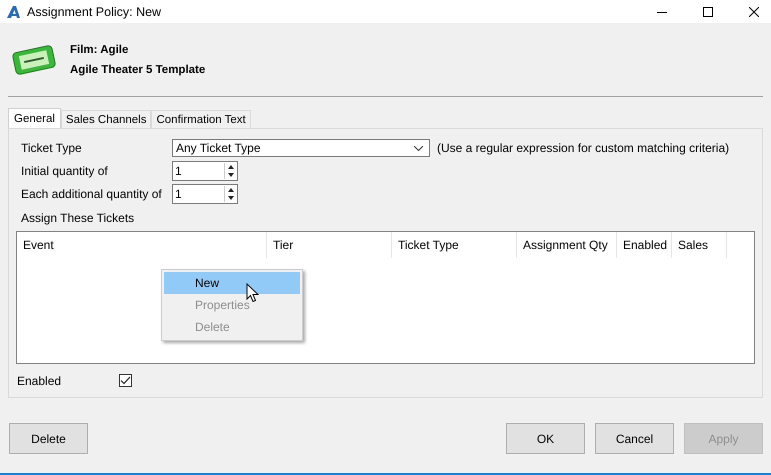 The width and height of the screenshot is (771, 475). What do you see at coordinates (14, 12) in the screenshot?
I see `app-logo-icon` at bounding box center [14, 12].